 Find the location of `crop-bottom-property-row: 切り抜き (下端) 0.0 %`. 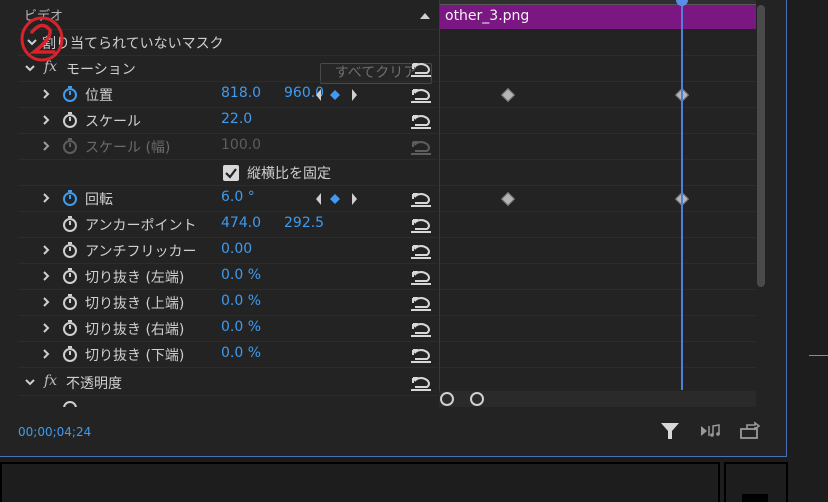

crop-bottom-property-row: 切り抜き (下端) 0.0 % is located at coordinates (228, 355).